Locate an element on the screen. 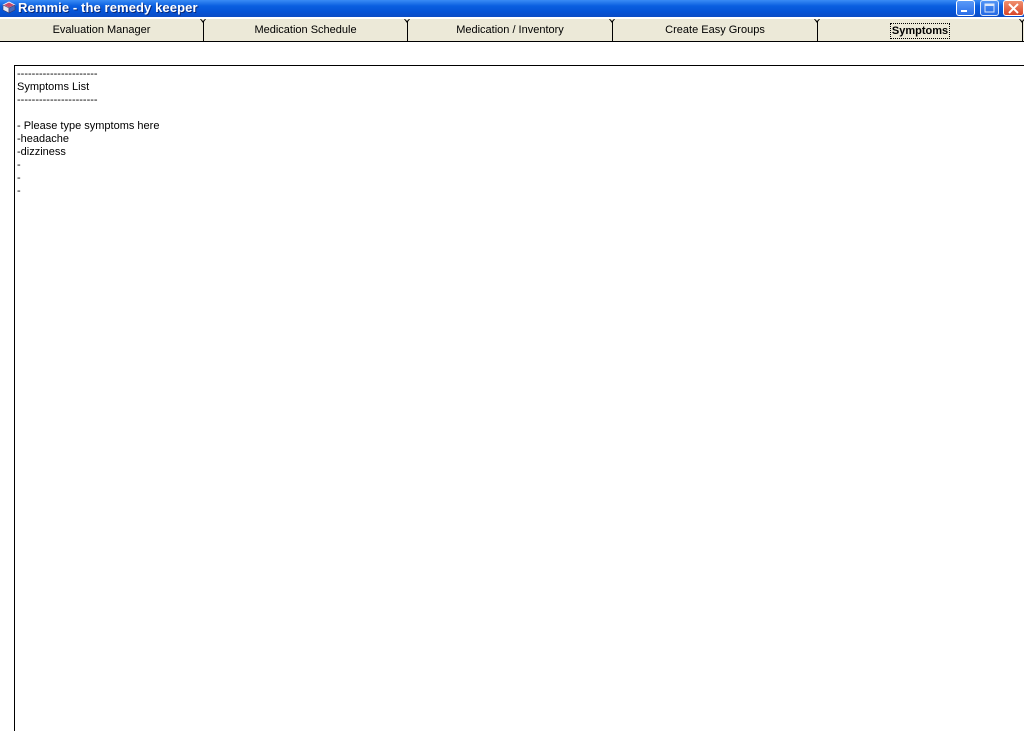  minimize-icon is located at coordinates (964, 11).